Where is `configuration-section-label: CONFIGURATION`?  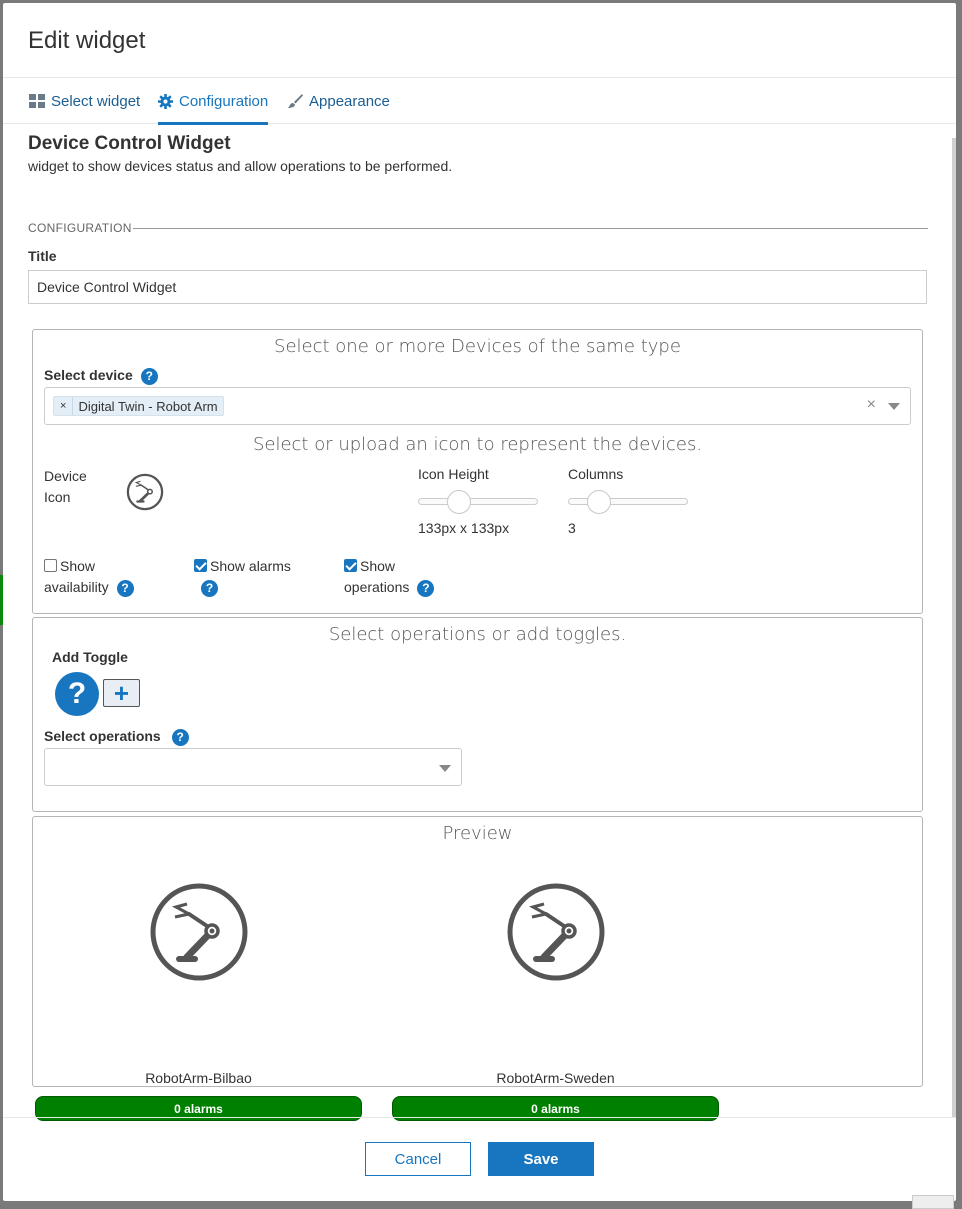
configuration-section-label: CONFIGURATION is located at coordinates (80, 228).